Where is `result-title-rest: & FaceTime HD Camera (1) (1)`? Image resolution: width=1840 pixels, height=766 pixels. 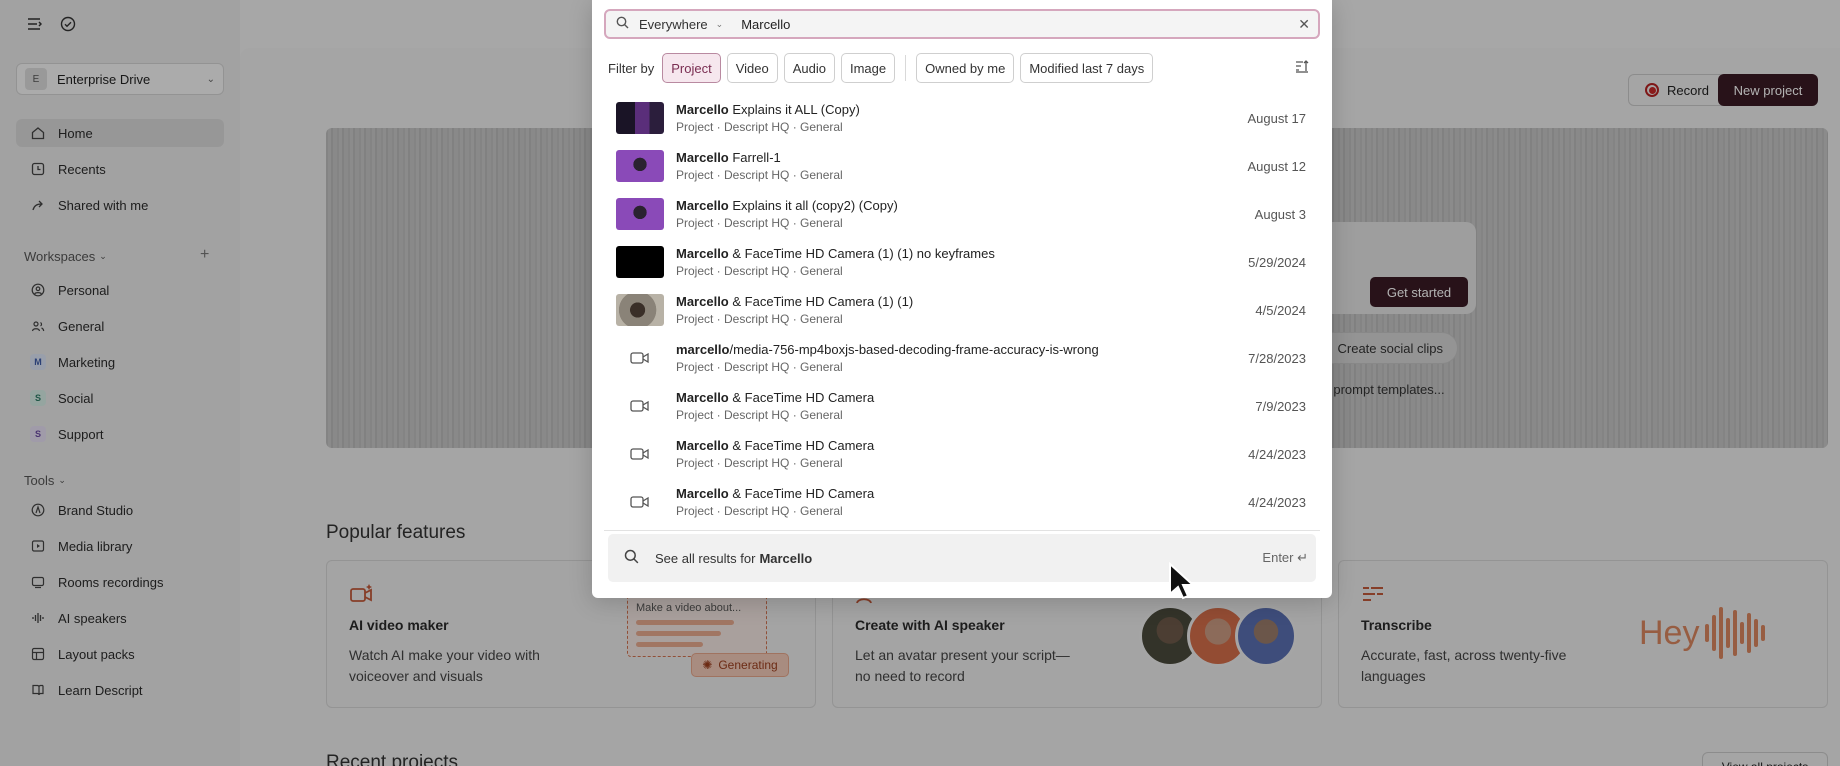 result-title-rest: & FaceTime HD Camera (1) (1) is located at coordinates (821, 301).